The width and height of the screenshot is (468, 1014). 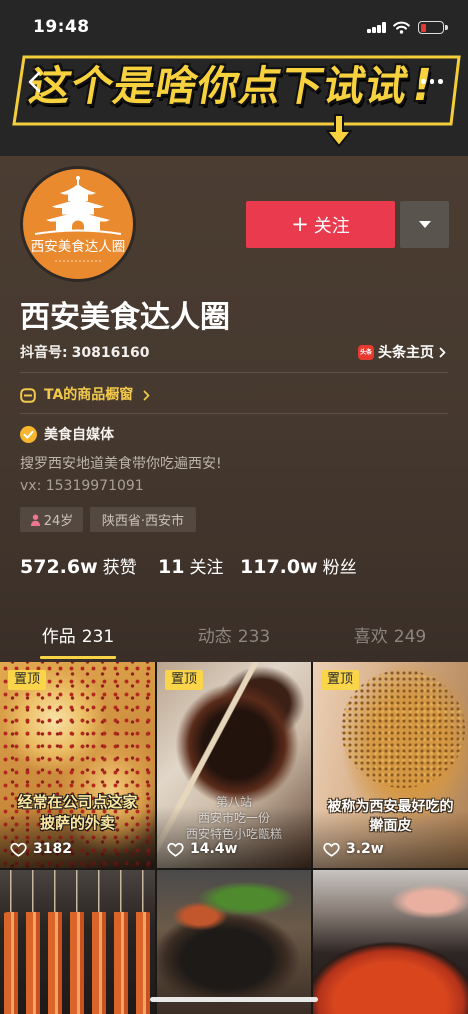 I want to click on post-caption: 经常在公司点这家 披萨的外卖, so click(x=77, y=813).